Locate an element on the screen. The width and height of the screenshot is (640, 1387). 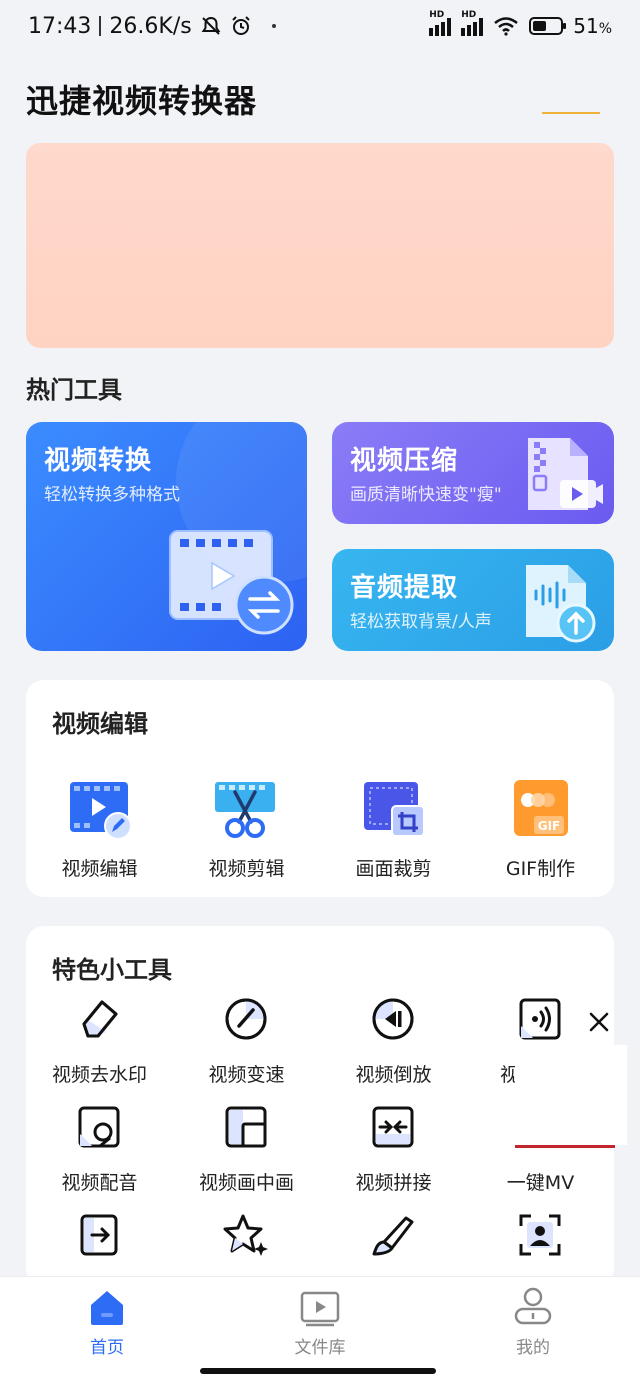
tool-label: 视频配音 is located at coordinates (99, 1183).